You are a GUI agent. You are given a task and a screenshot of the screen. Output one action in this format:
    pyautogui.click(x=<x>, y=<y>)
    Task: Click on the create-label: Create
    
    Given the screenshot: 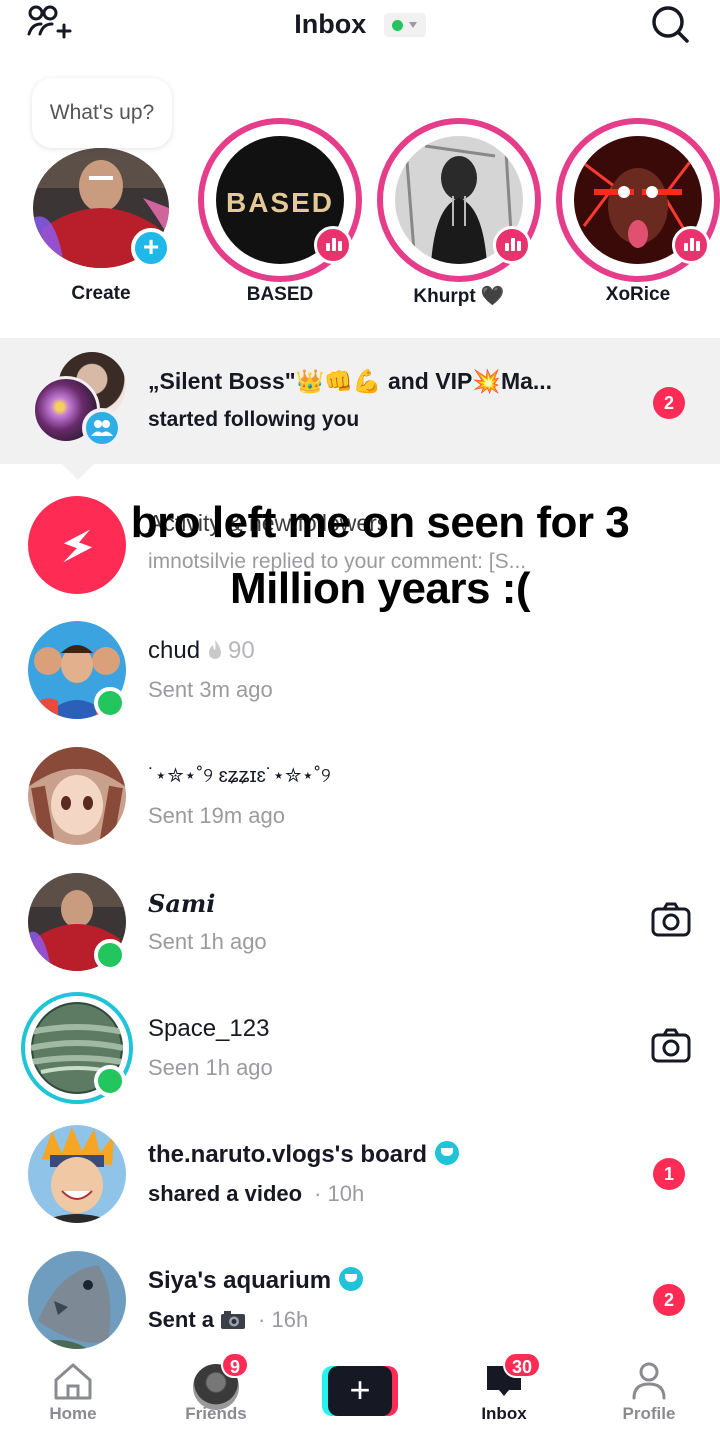 What is the action you would take?
    pyautogui.click(x=101, y=293)
    